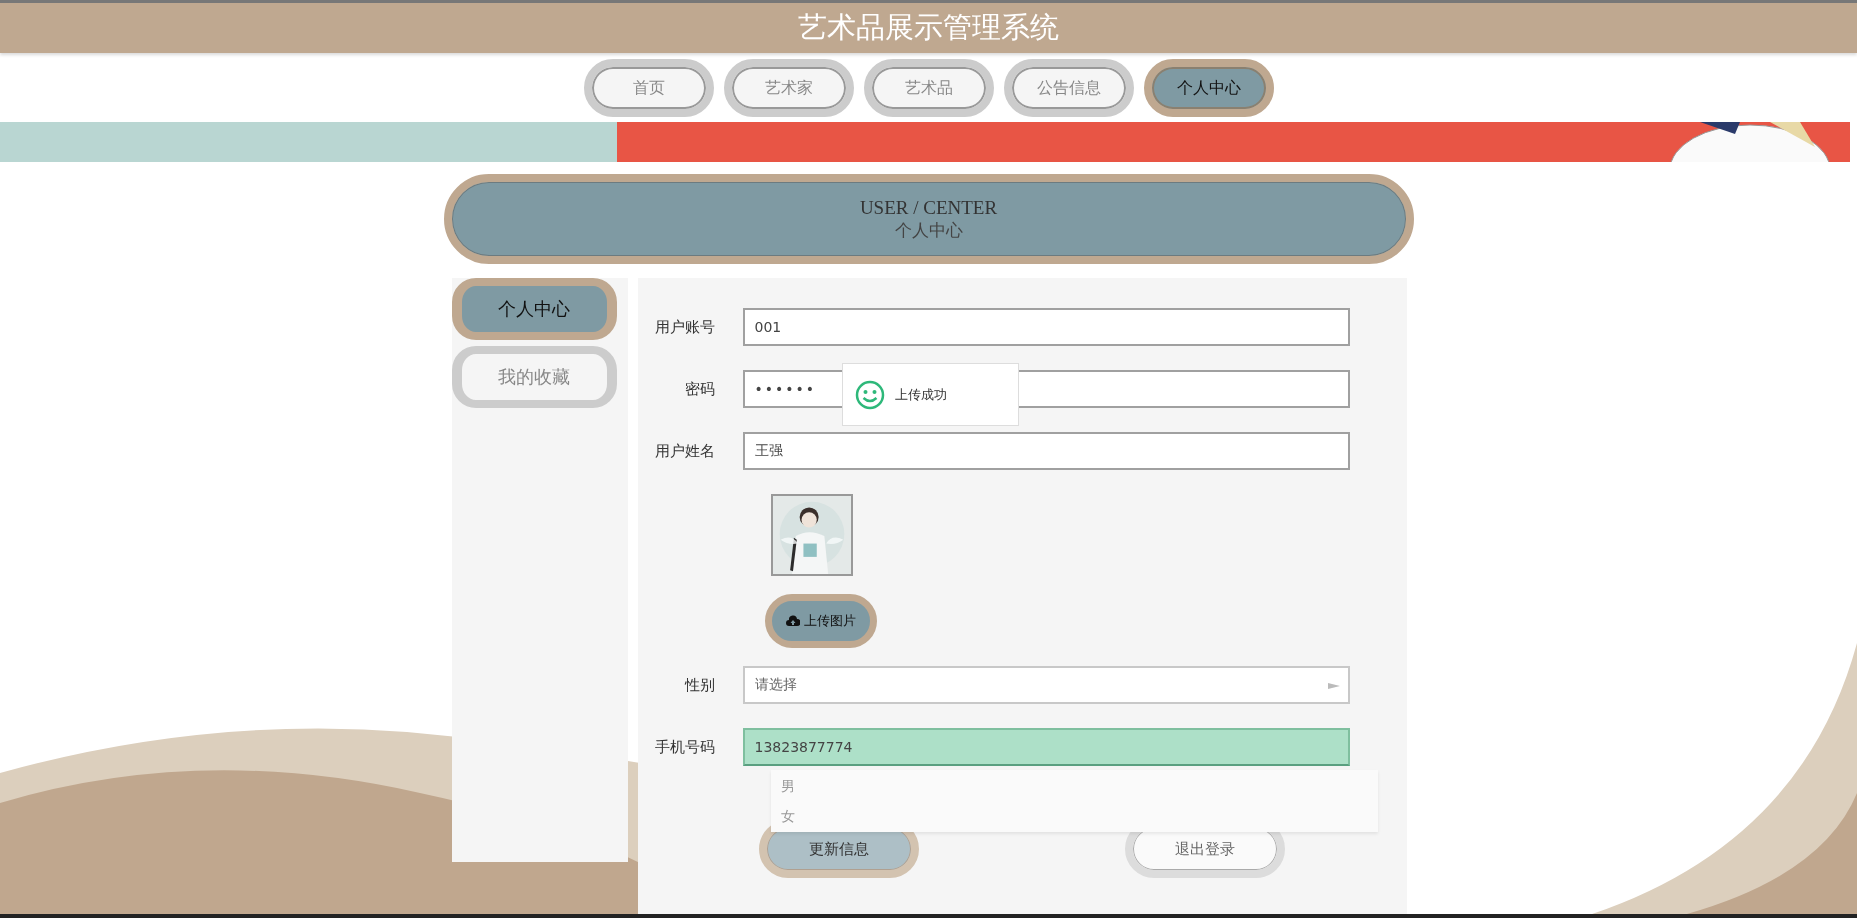  Describe the element at coordinates (1046, 685) in the screenshot. I see `select-field: 请选择` at that location.